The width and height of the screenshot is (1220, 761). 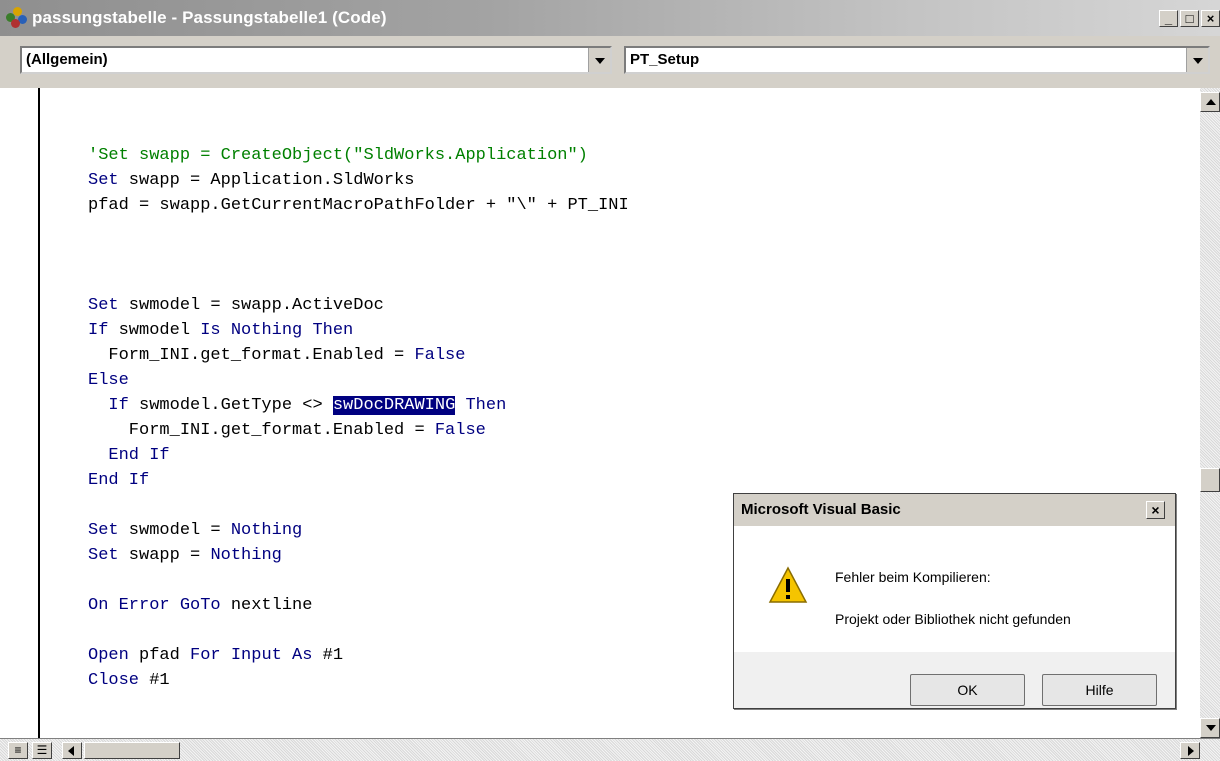 What do you see at coordinates (1210, 728) in the screenshot?
I see `scroll-down-button` at bounding box center [1210, 728].